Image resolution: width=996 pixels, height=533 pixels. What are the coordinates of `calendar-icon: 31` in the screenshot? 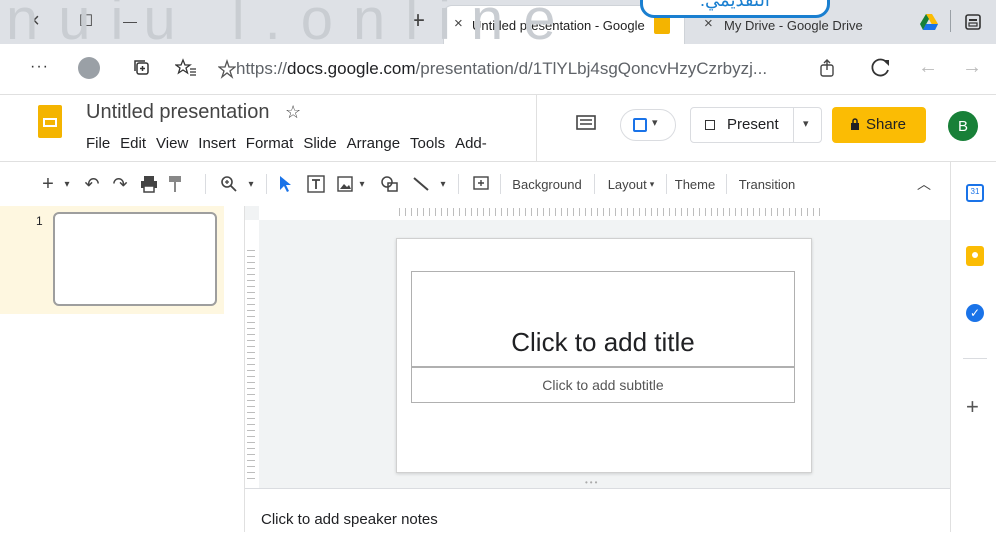 It's located at (975, 193).